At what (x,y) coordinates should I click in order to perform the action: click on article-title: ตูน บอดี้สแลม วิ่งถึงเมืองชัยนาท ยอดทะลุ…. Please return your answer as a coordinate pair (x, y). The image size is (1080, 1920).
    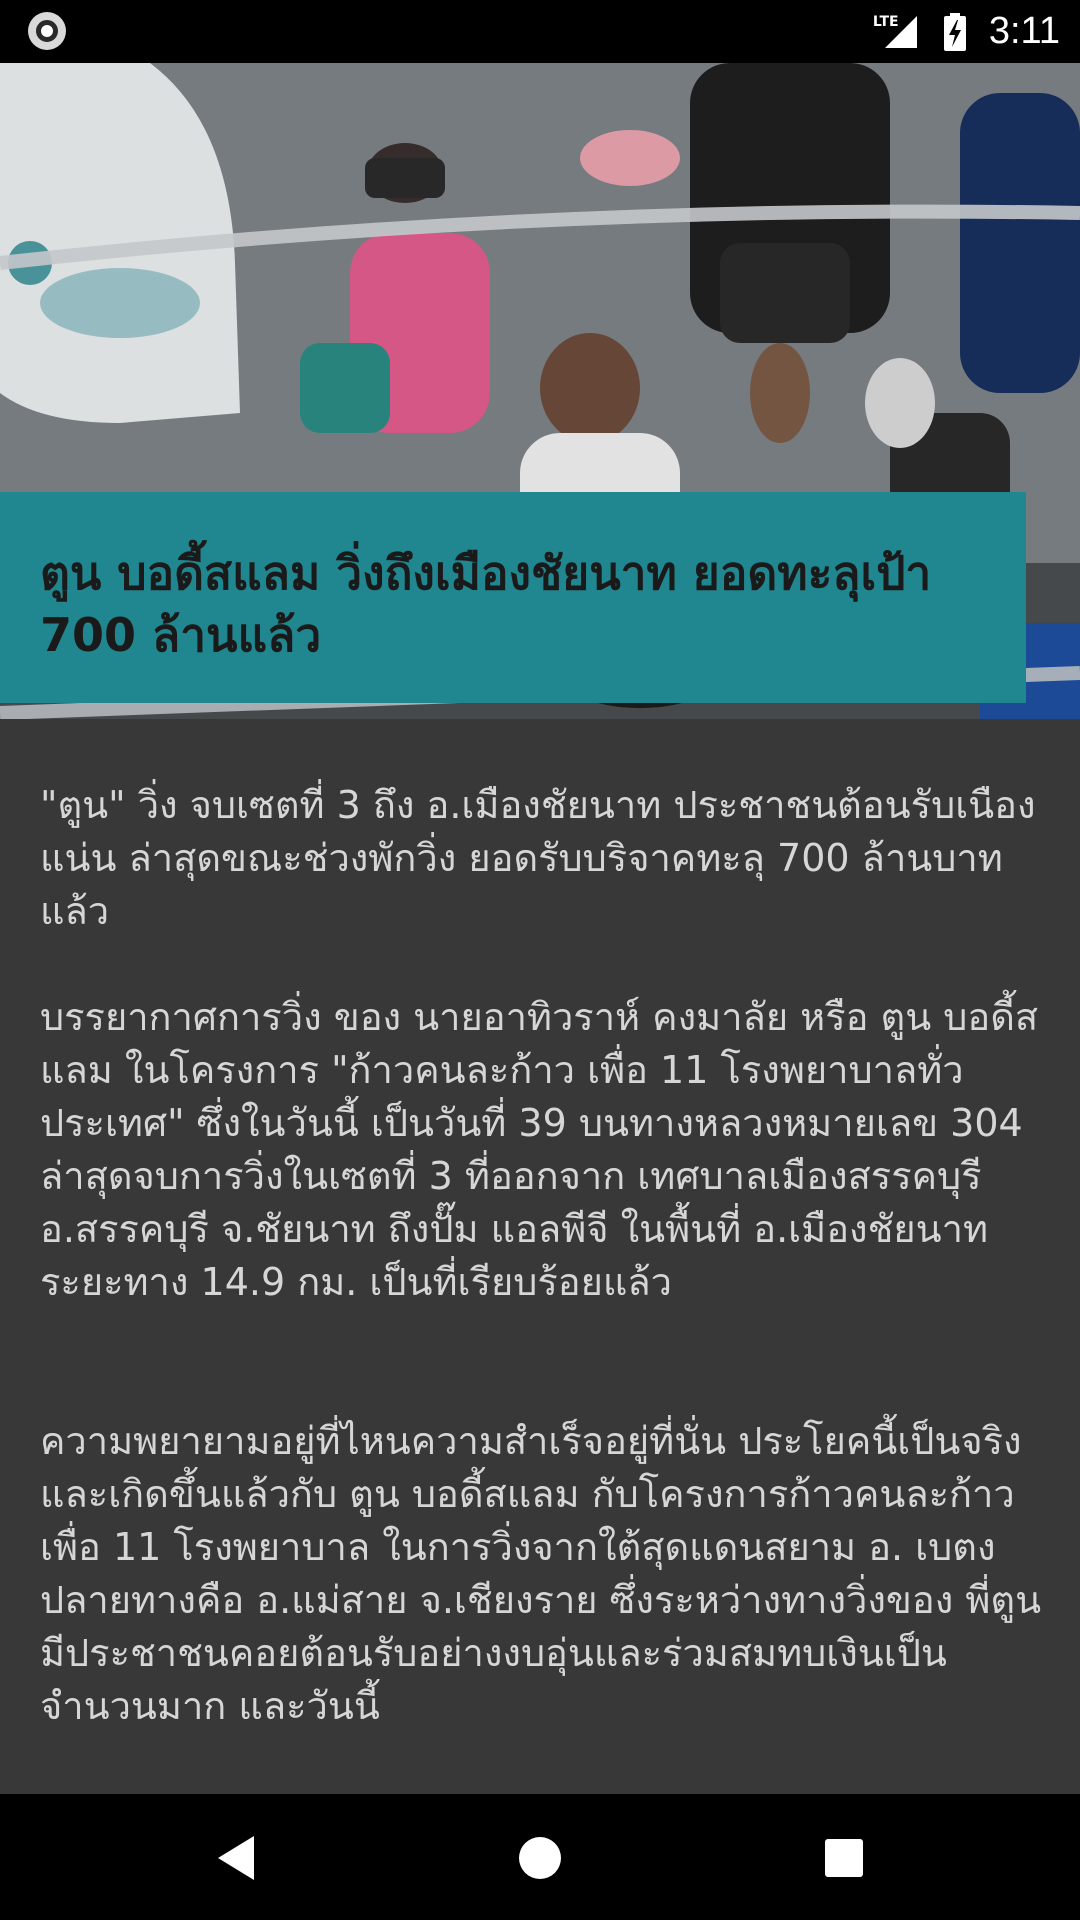
    Looking at the image, I should click on (486, 604).